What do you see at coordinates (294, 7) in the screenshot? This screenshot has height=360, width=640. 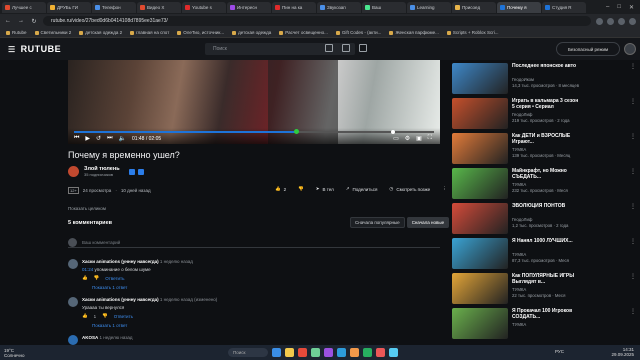 I see `browser-tab: Пин на ка` at bounding box center [294, 7].